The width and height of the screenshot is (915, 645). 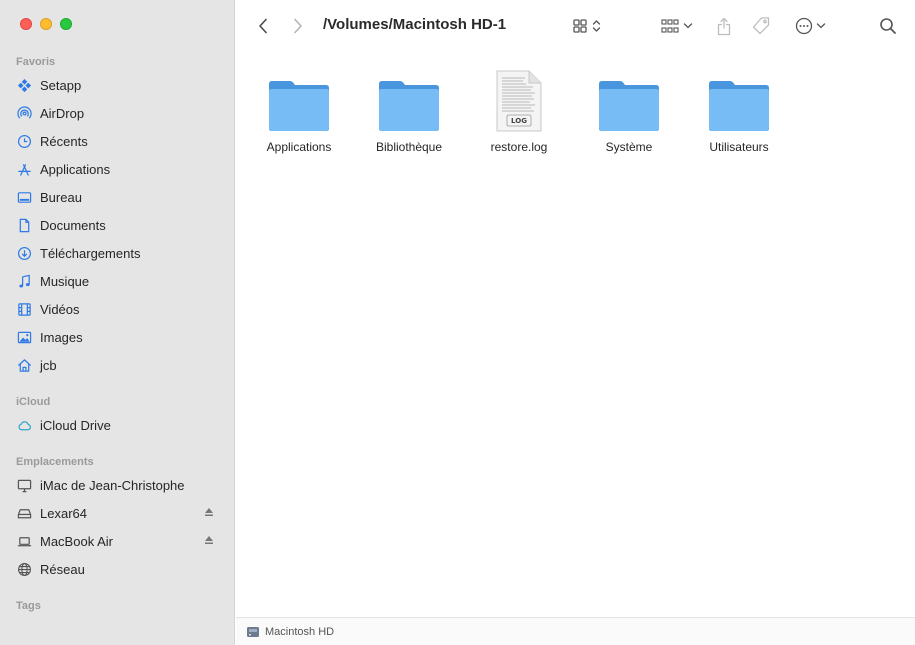 I want to click on sidebar-item-lexar64: Lexar64, so click(x=118, y=513).